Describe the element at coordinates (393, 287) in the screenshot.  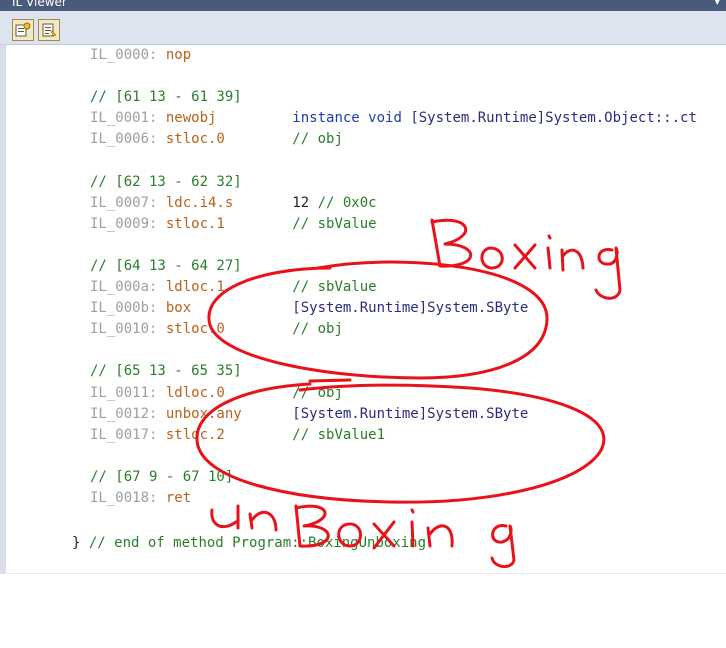
I see `il-instruction: IL_000a: ldloc.1 // sbValue` at that location.